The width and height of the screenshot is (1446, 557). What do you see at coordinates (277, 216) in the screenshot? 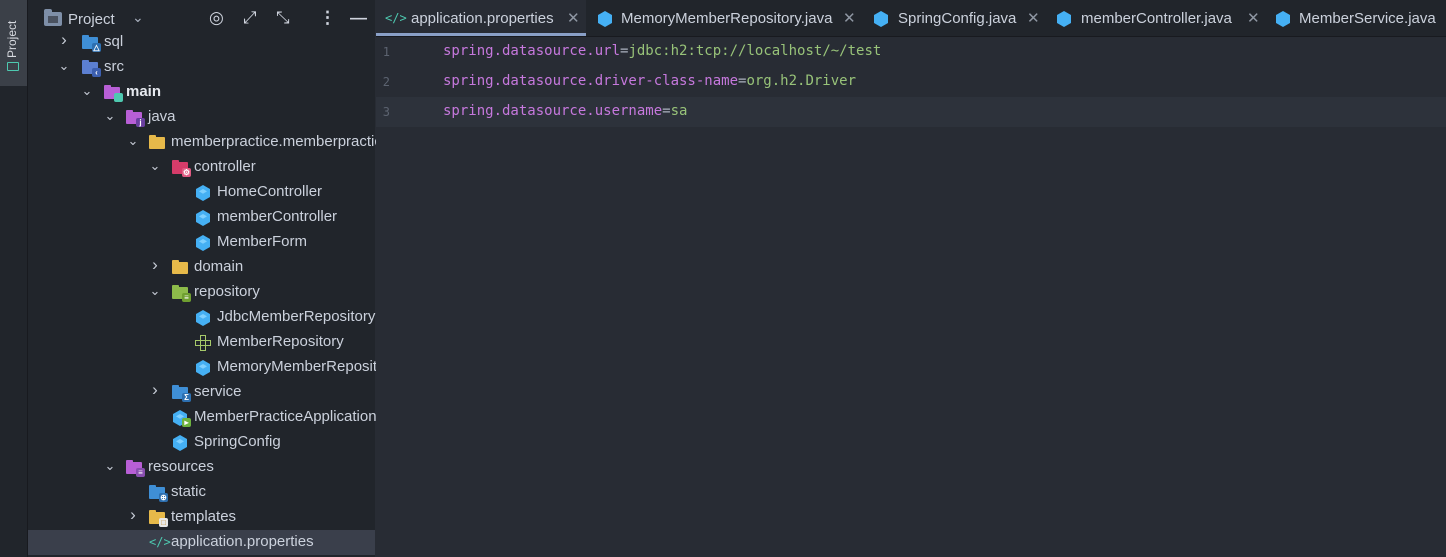
I see `tree-item-label: memberController` at bounding box center [277, 216].